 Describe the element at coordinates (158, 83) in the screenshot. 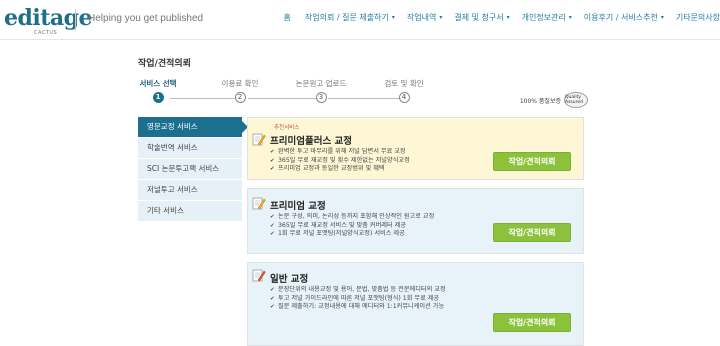

I see `step-label: 서비스 선택` at that location.